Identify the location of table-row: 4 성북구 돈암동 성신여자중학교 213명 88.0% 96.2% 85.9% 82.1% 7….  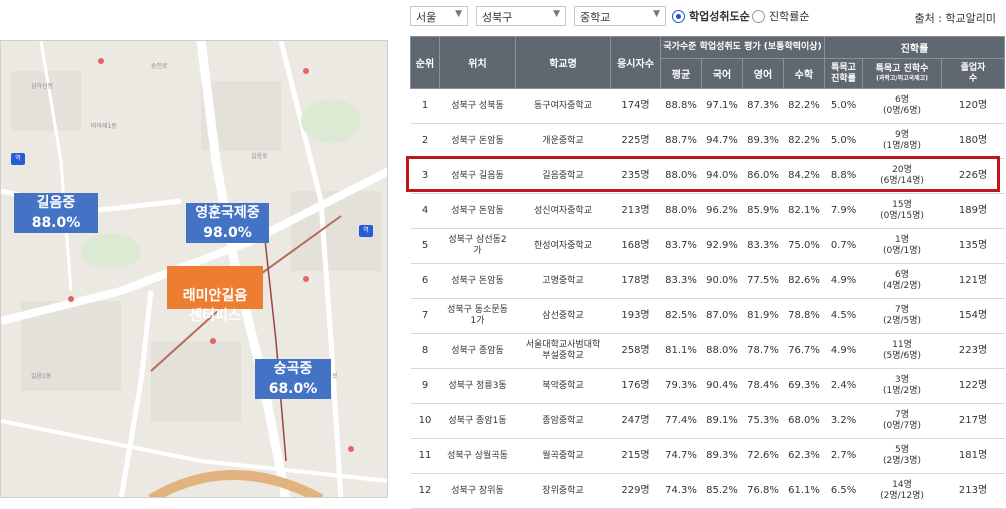
(707, 211).